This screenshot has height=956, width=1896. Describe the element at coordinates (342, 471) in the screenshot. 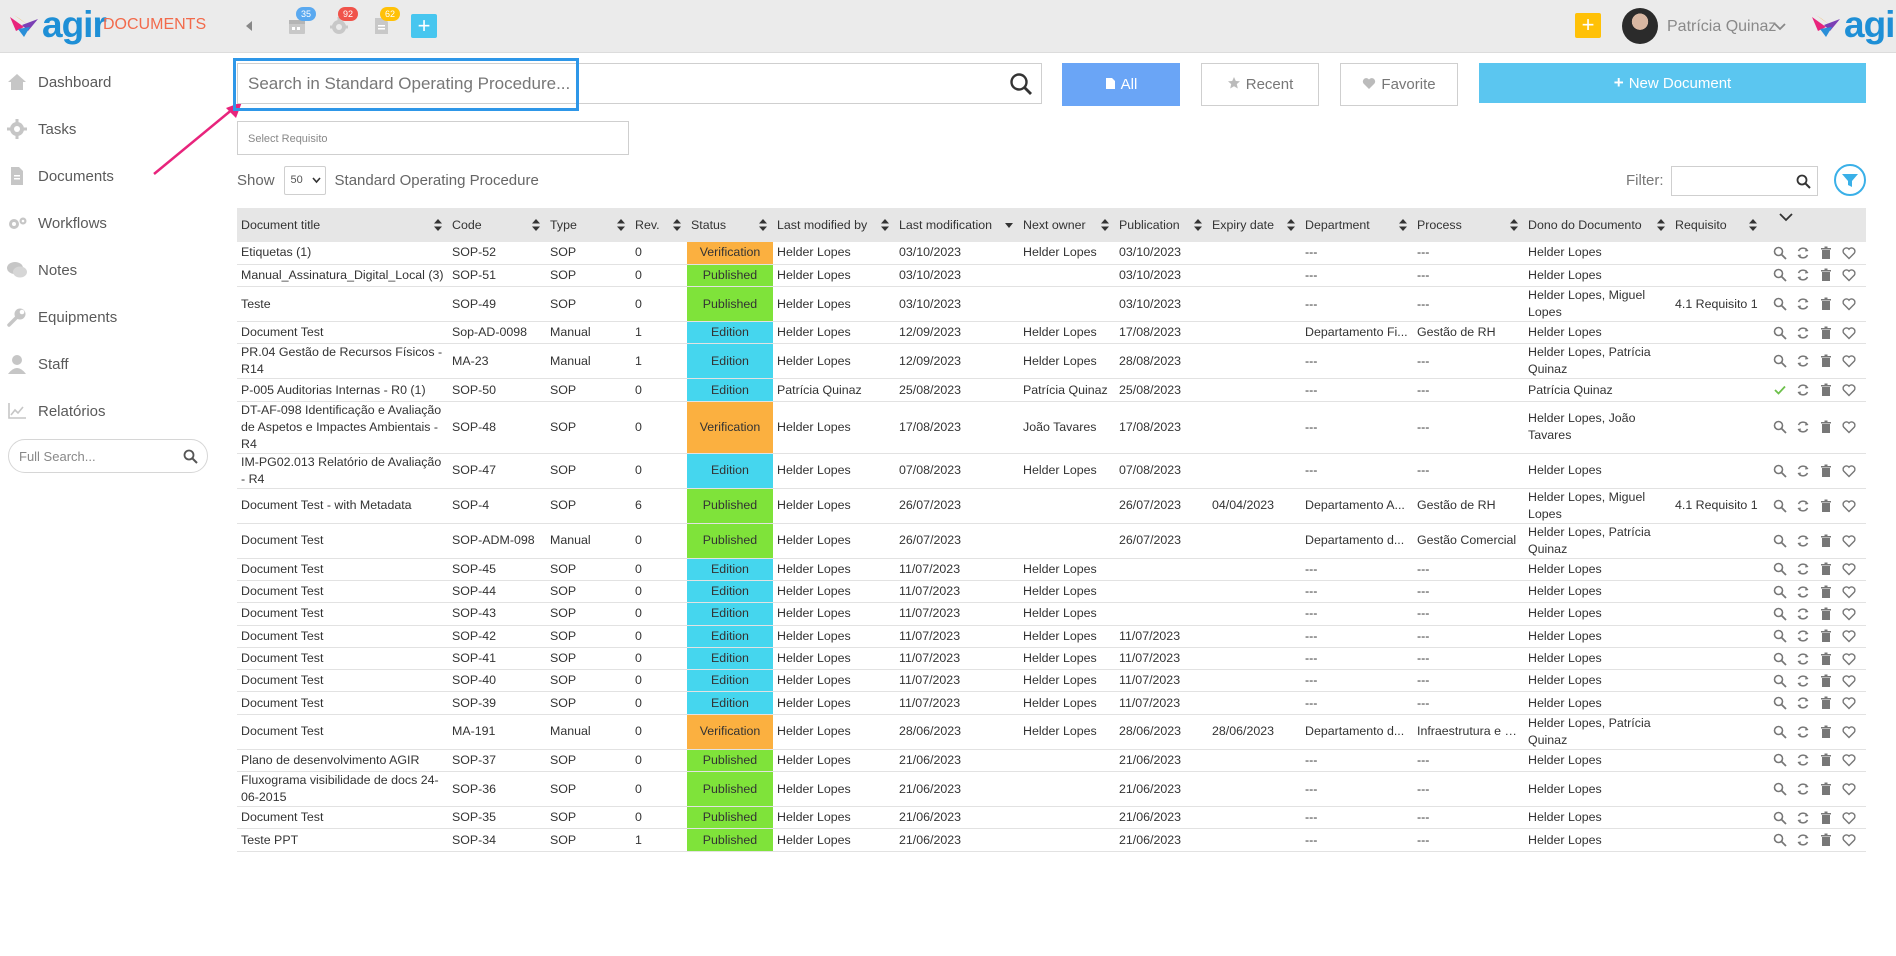

I see `cell-title: IM-PG02.013 Relatório de Avaliação - R4` at that location.